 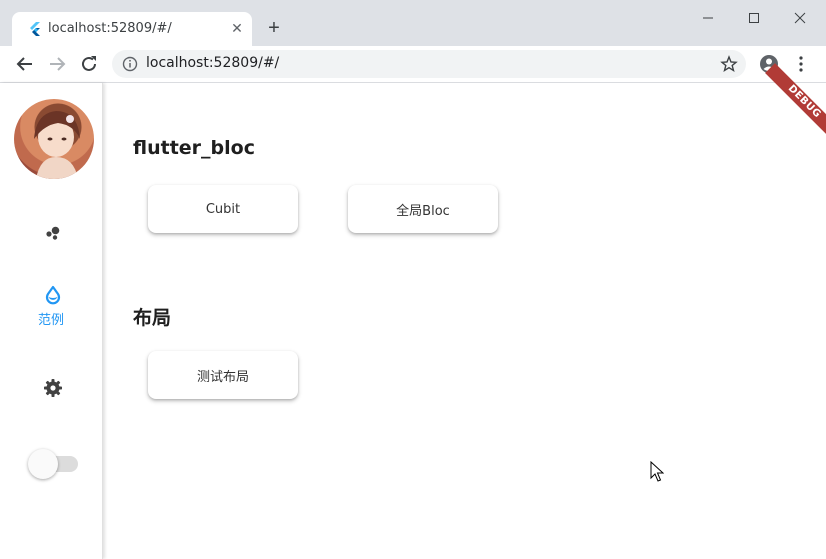 I want to click on avatar, so click(x=54, y=139).